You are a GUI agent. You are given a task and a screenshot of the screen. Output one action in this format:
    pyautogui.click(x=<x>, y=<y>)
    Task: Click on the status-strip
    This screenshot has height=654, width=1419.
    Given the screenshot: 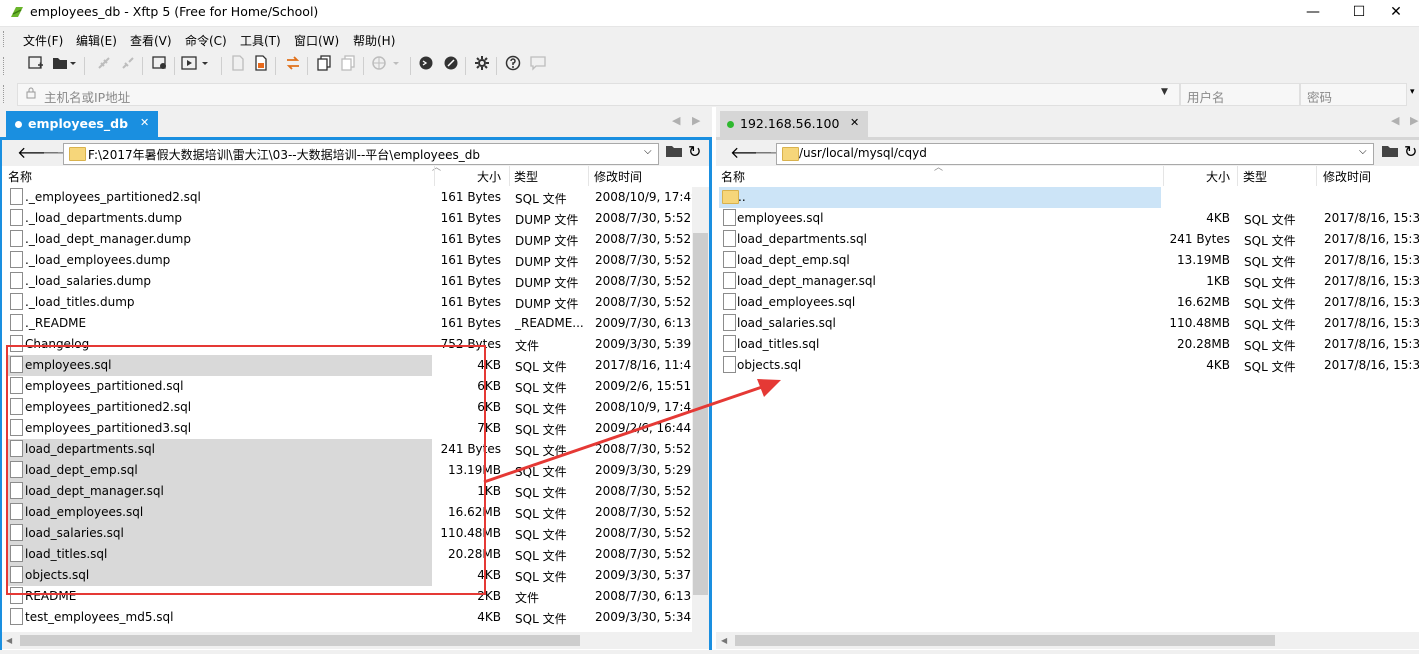 What is the action you would take?
    pyautogui.click(x=709, y=652)
    